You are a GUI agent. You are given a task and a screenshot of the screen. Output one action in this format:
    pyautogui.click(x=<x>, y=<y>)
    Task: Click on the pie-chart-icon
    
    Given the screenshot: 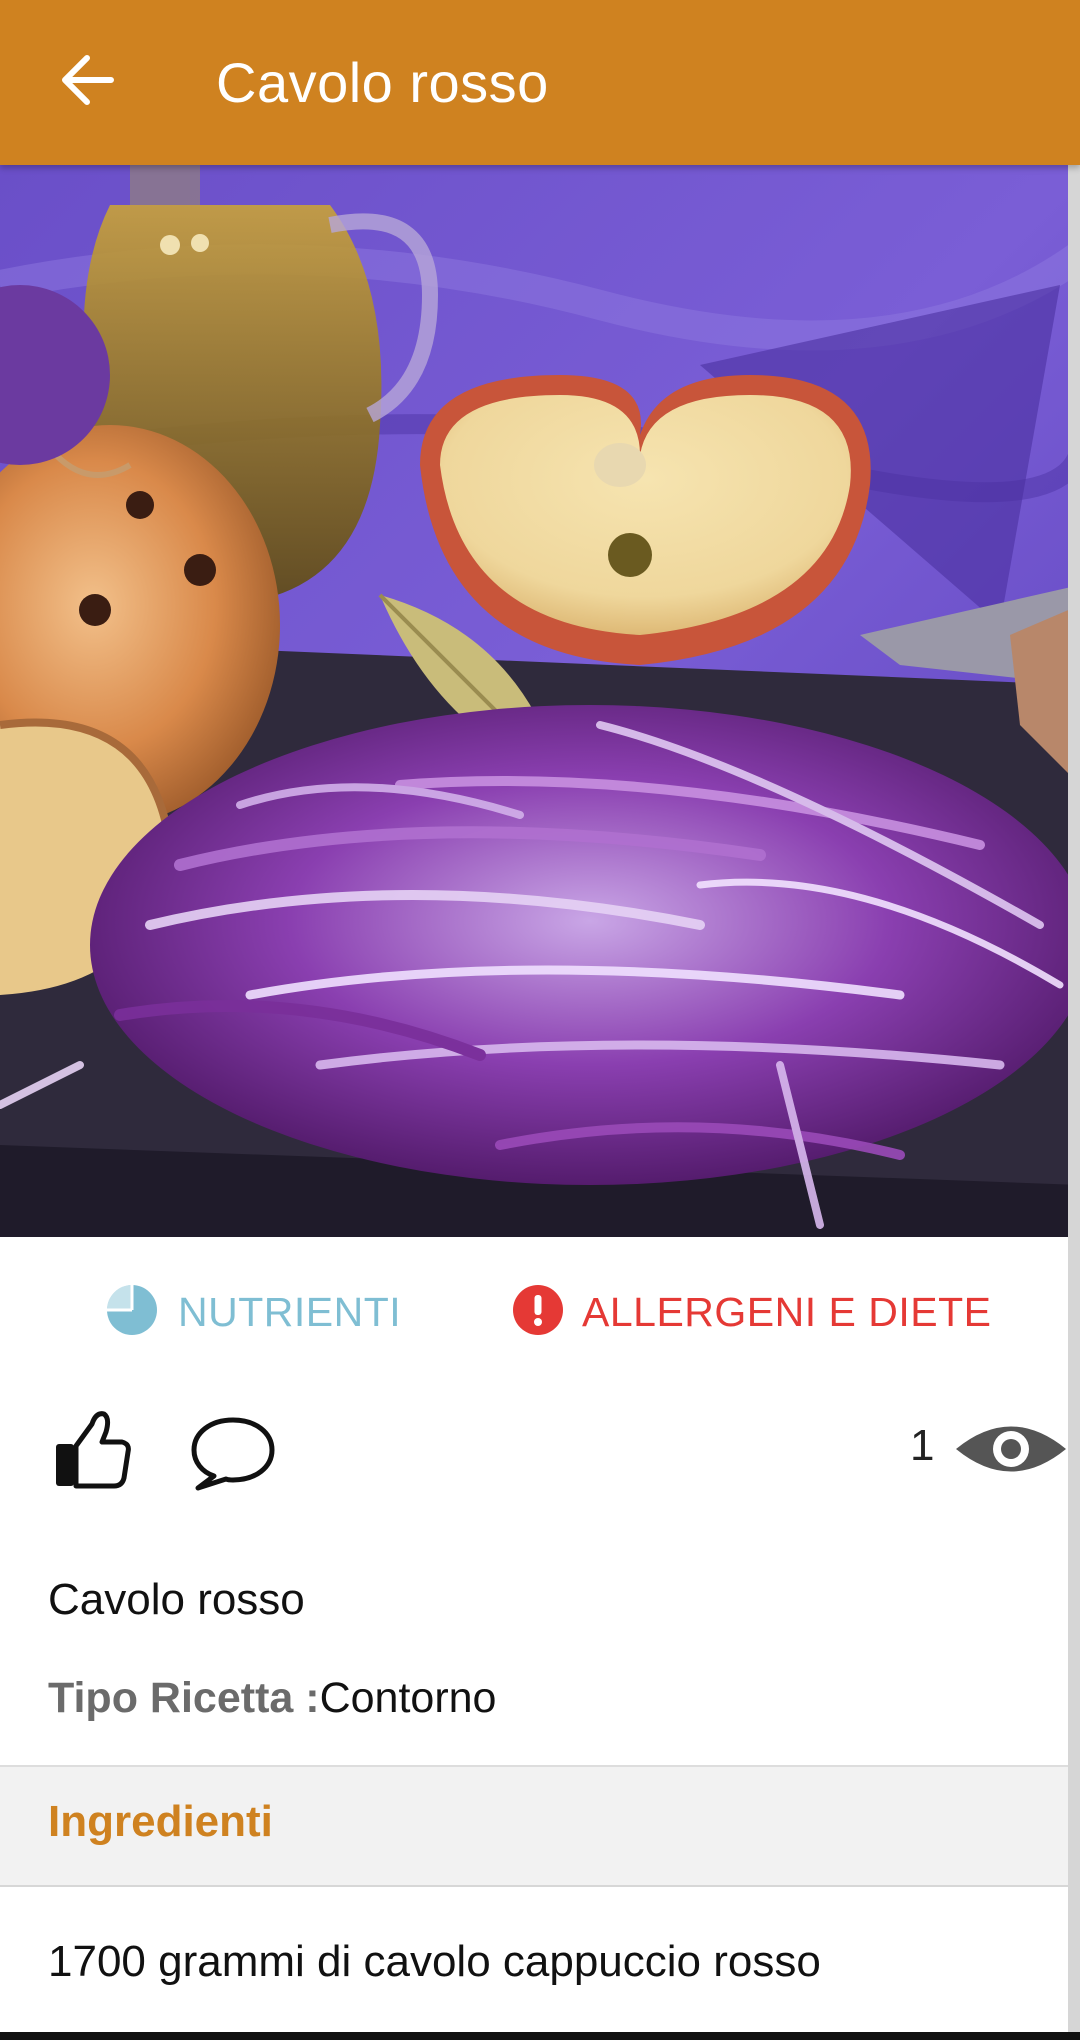 What is the action you would take?
    pyautogui.click(x=132, y=1312)
    